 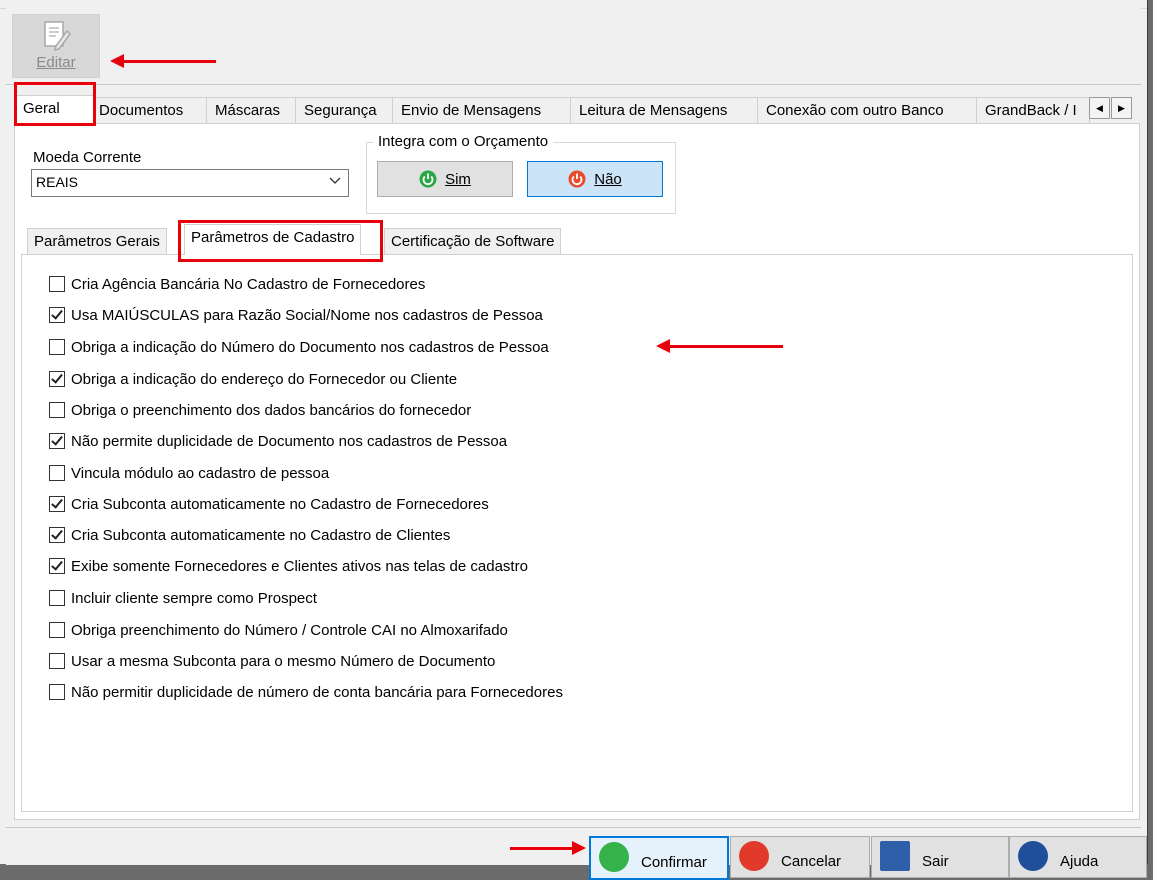 I want to click on tab-leitura-mensagens-label: Leitura de Mensagens, so click(x=653, y=110).